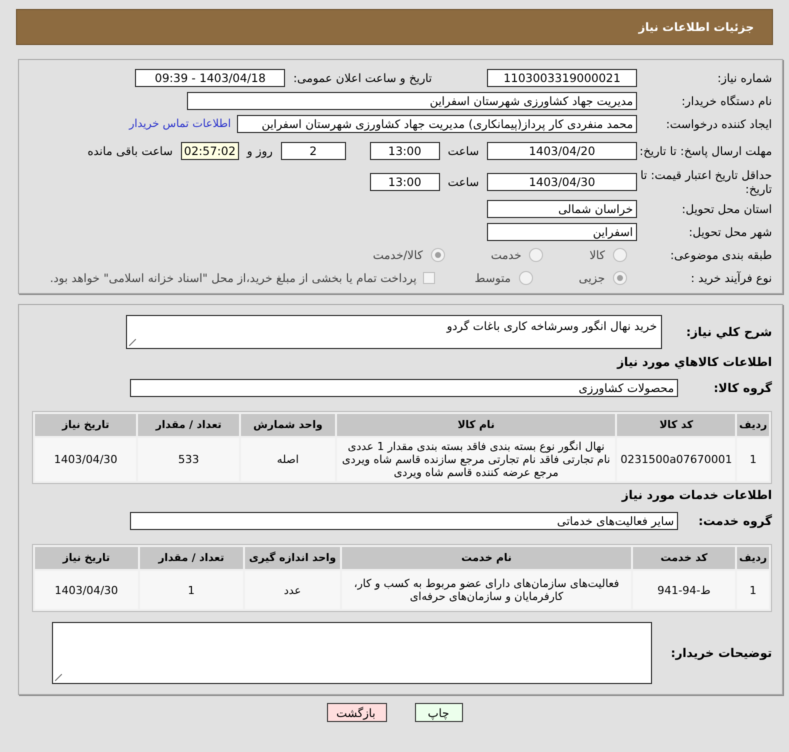 The height and width of the screenshot is (752, 789). What do you see at coordinates (726, 101) in the screenshot?
I see `field-label: نام دستگاه خریدار:` at bounding box center [726, 101].